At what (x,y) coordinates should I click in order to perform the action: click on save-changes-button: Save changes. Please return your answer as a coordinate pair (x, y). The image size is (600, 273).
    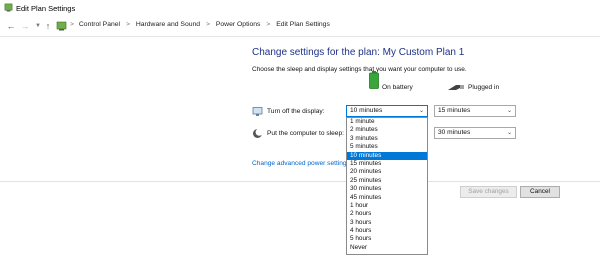
    Looking at the image, I should click on (488, 192).